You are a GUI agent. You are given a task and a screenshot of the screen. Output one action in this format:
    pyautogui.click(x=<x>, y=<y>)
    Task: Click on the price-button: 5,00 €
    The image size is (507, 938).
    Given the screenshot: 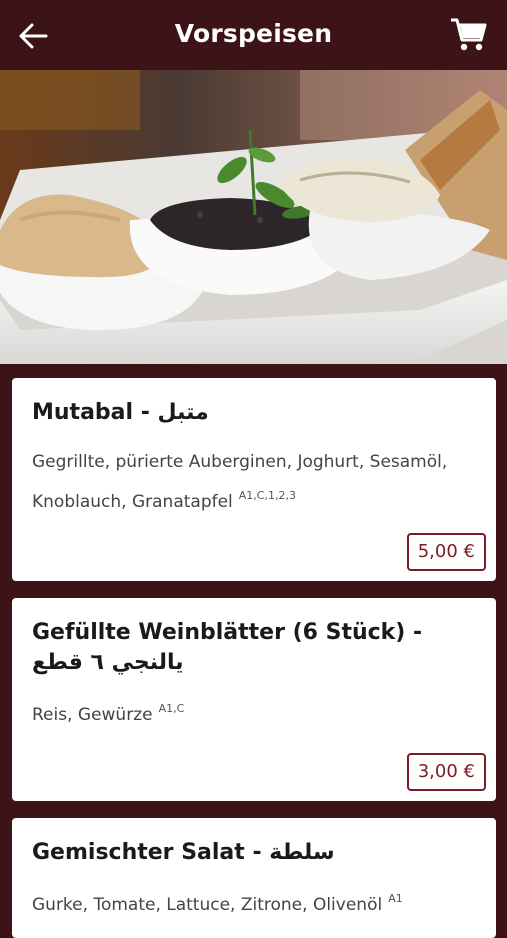 What is the action you would take?
    pyautogui.click(x=446, y=552)
    